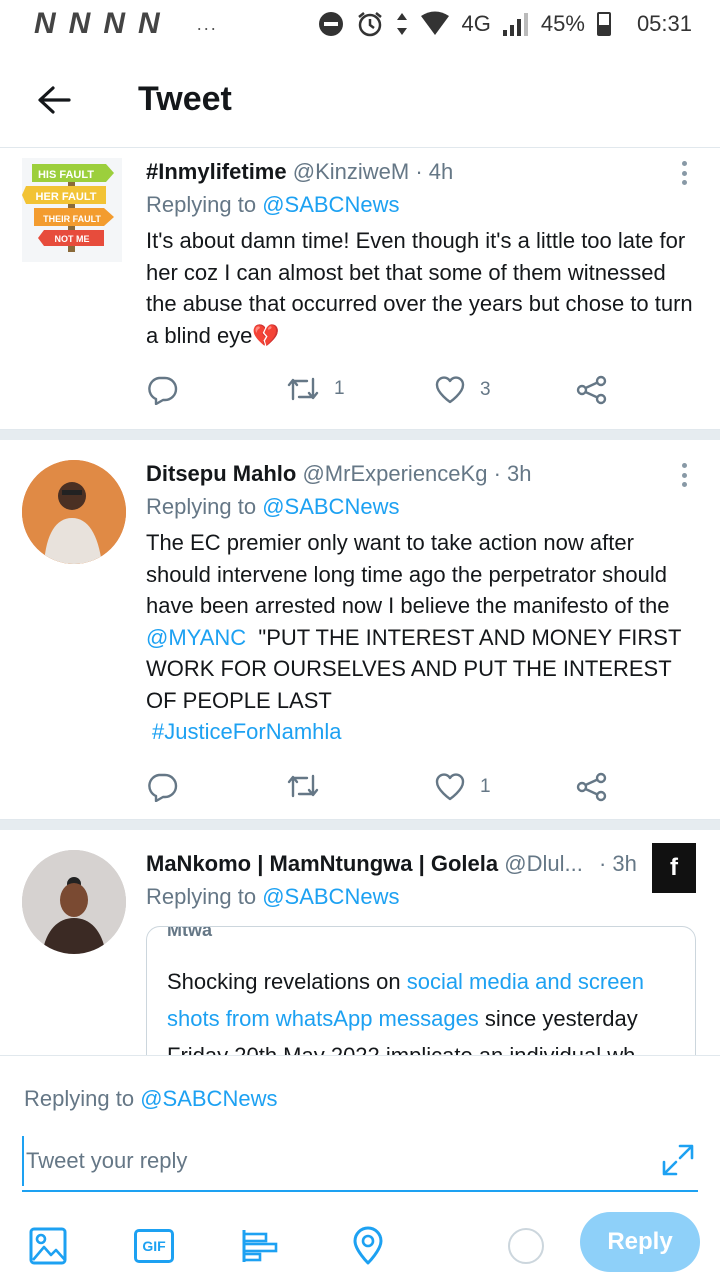 The image size is (720, 1281). What do you see at coordinates (562, 23) in the screenshot?
I see `battery-percent: 45%` at bounding box center [562, 23].